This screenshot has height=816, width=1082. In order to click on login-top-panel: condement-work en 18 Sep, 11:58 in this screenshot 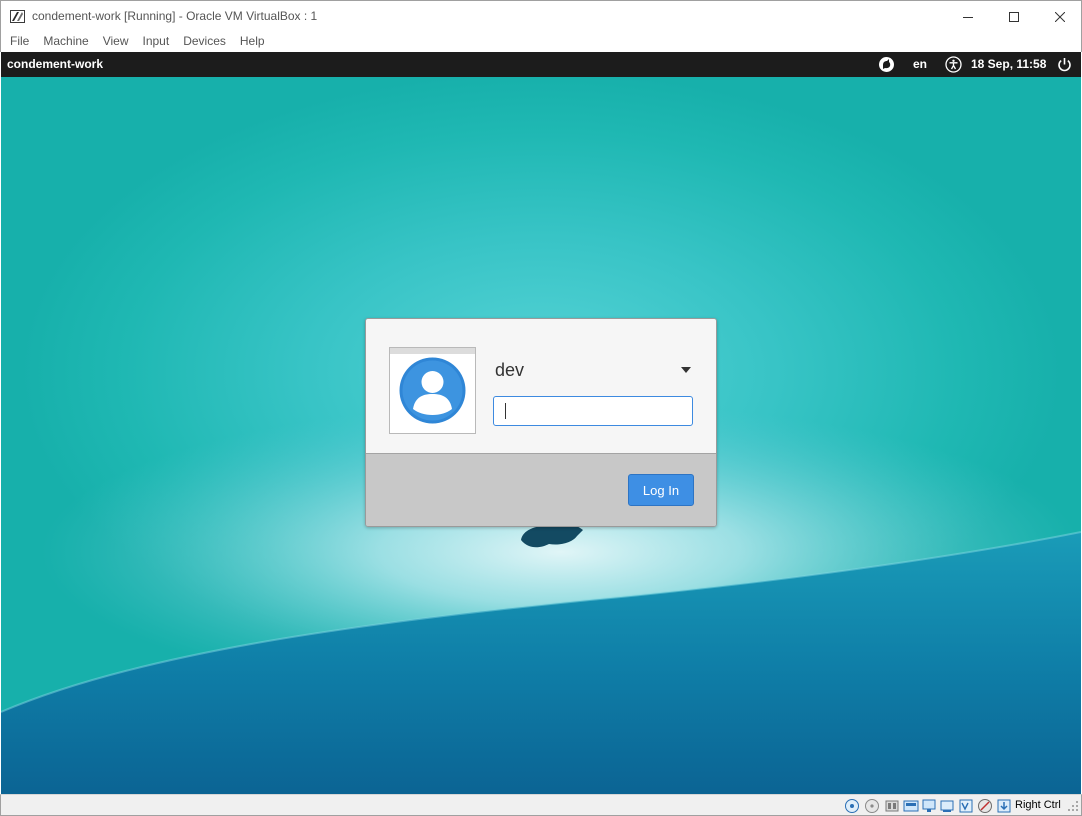, I will do `click(541, 64)`.